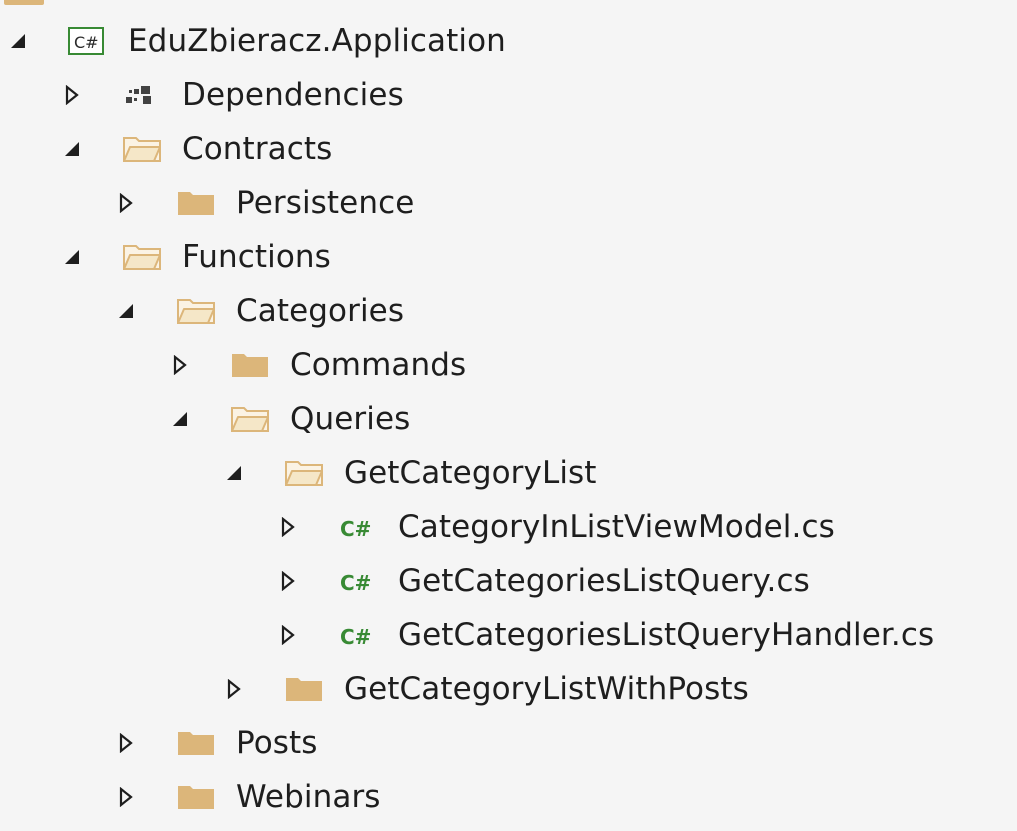 This screenshot has width=1017, height=831. Describe the element at coordinates (317, 41) in the screenshot. I see `tree-item-label: EduZbieracz.Application` at that location.